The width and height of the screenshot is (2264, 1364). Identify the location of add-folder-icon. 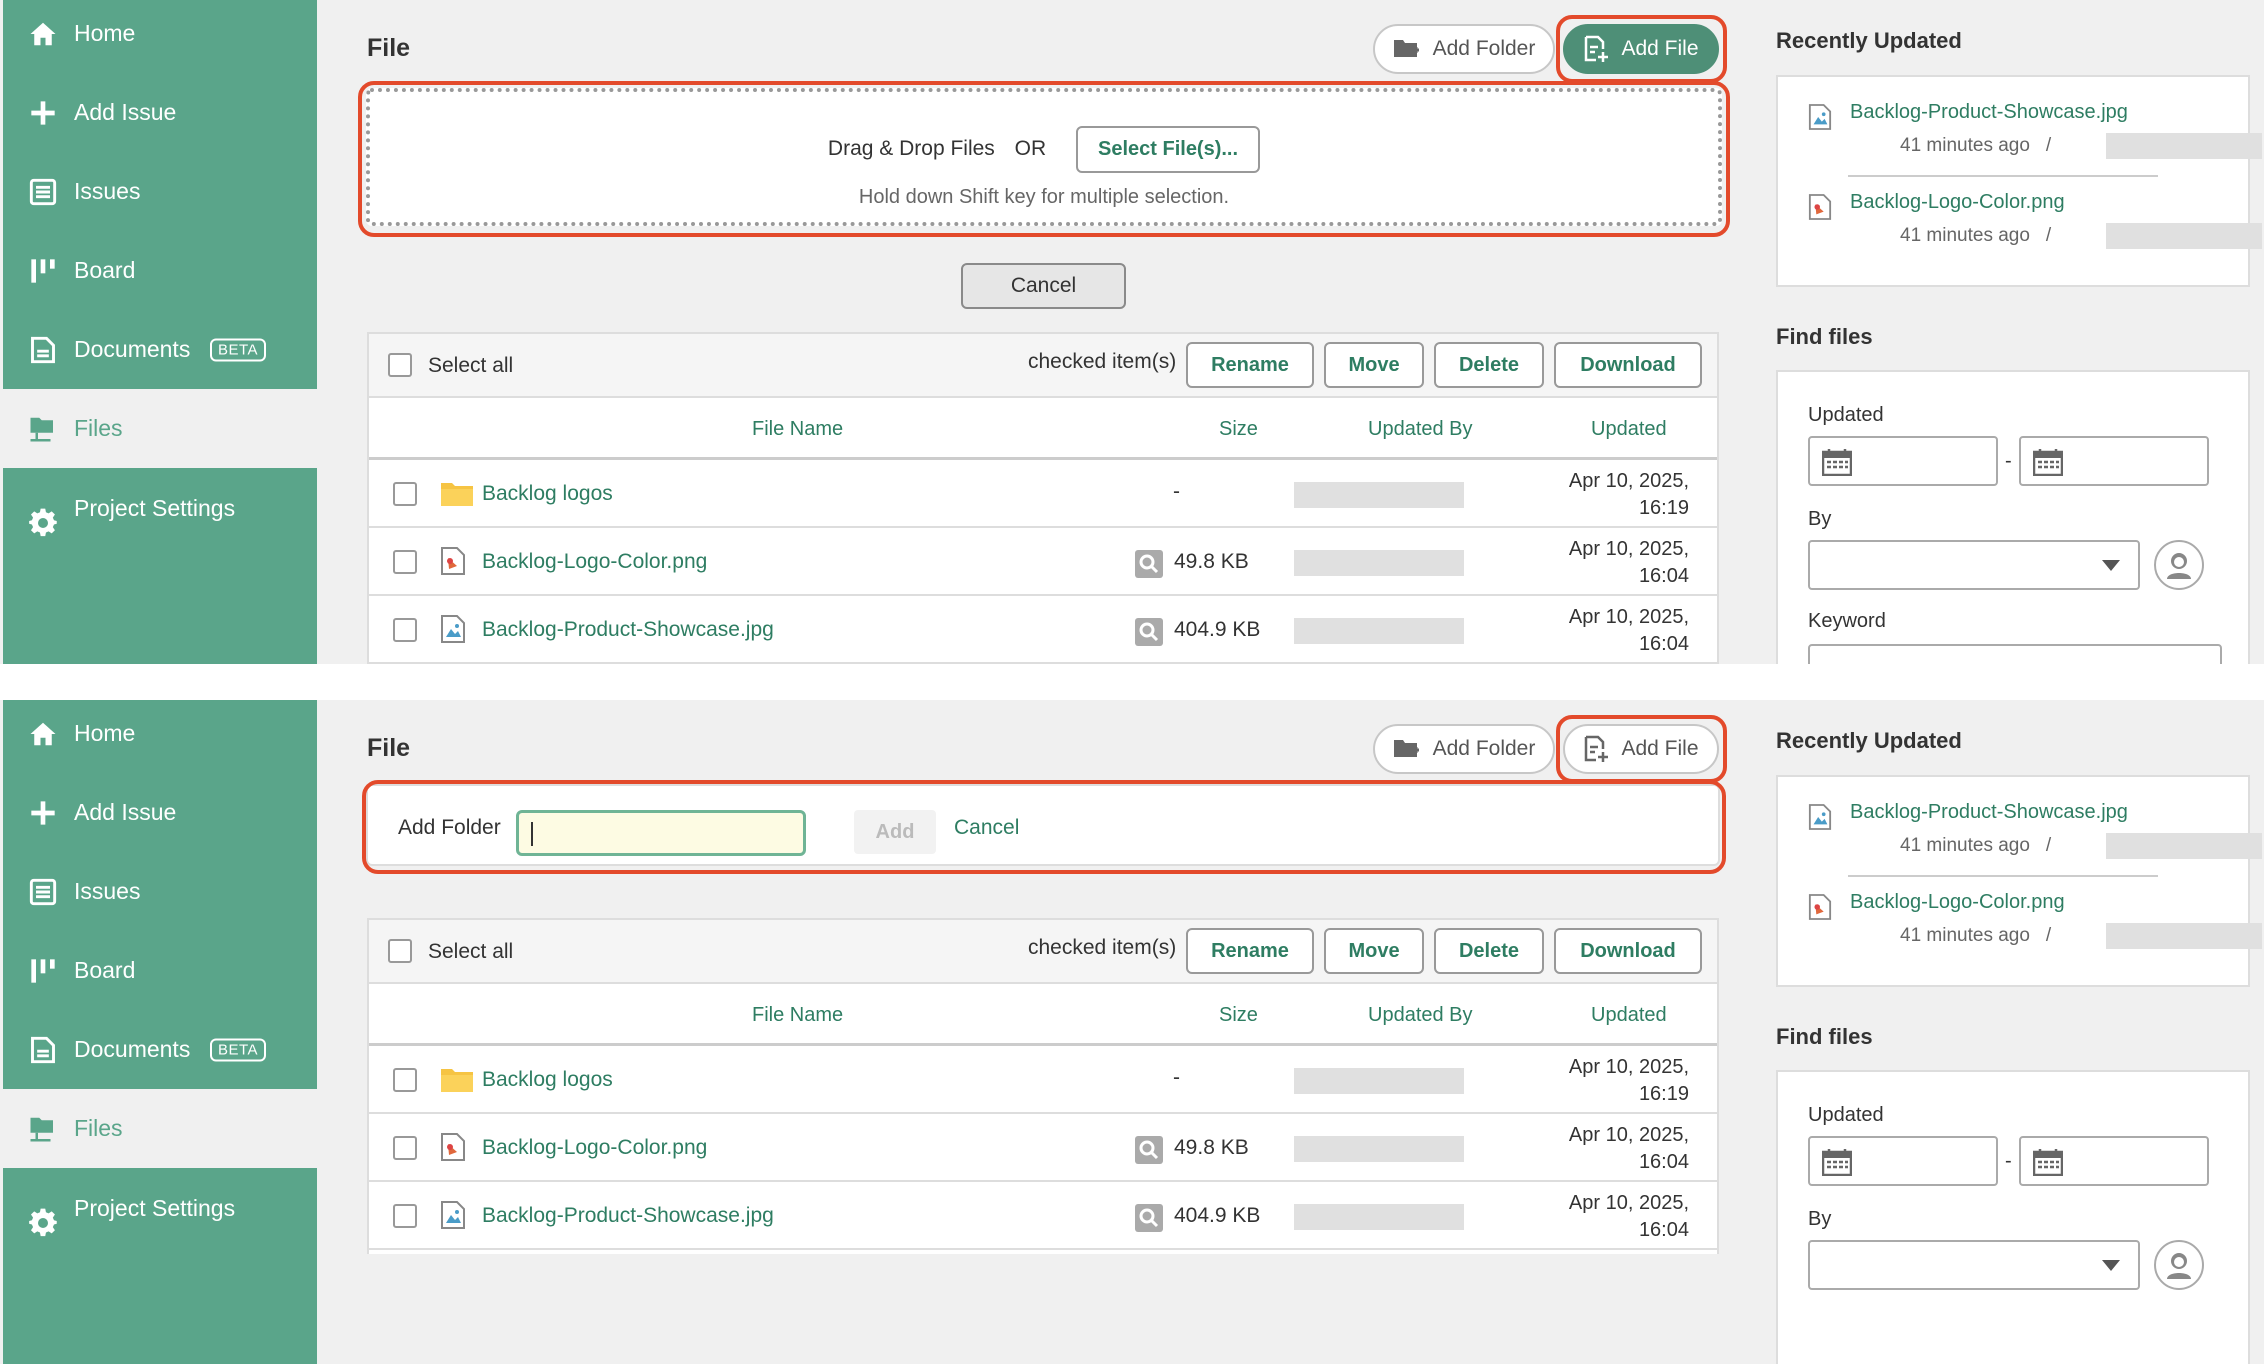
(1407, 749).